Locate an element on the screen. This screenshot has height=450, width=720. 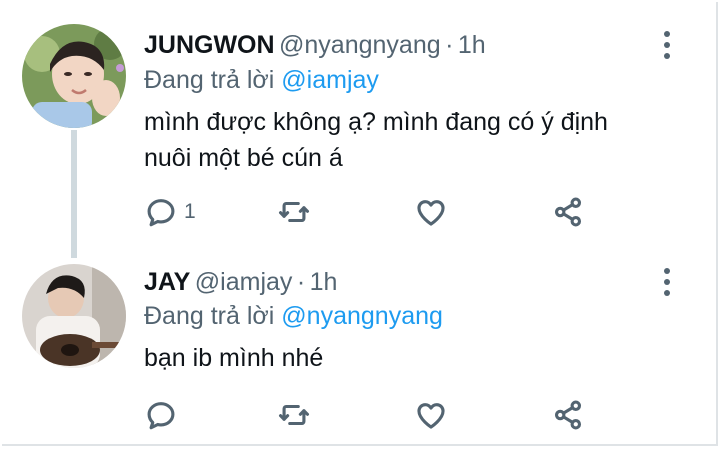
reply-mention: @iamjay is located at coordinates (330, 80).